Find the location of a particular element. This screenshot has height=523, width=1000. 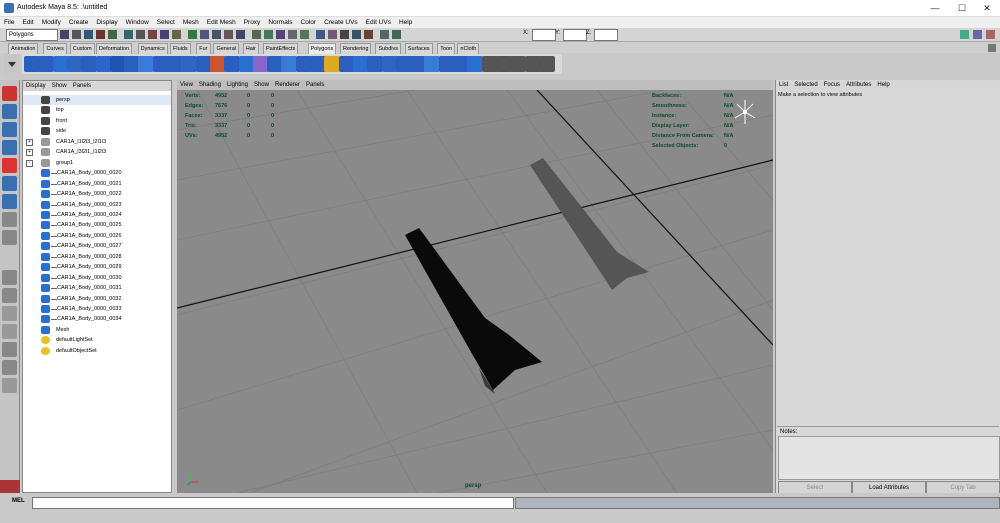

outliner-item: + CAR1A_l3l2l1_l1l2l3 is located at coordinates (97, 152).